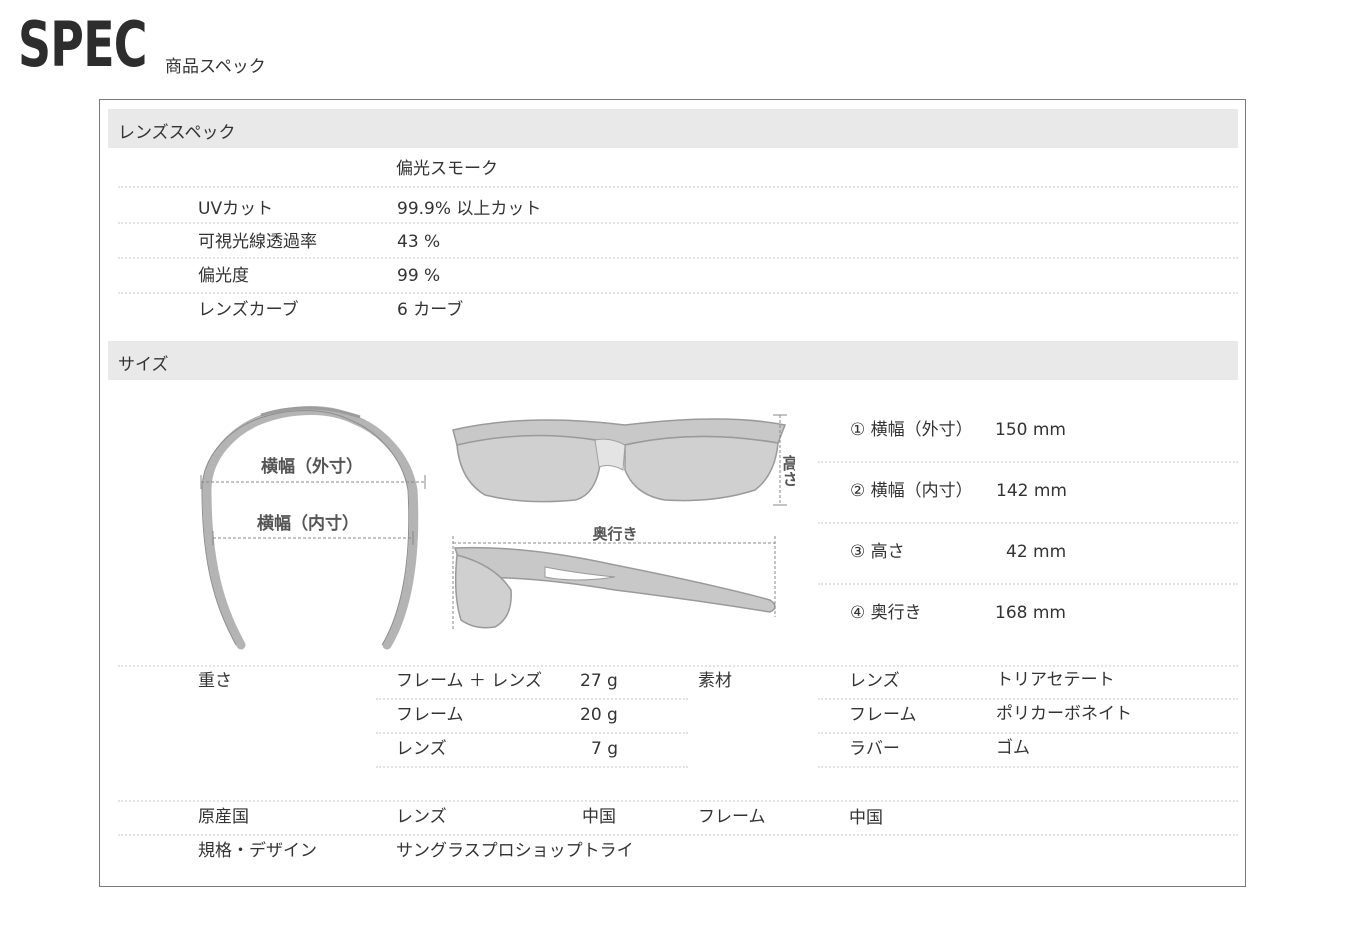 The height and width of the screenshot is (950, 1350). Describe the element at coordinates (143, 365) in the screenshot. I see `size-section-title: サイズ` at that location.